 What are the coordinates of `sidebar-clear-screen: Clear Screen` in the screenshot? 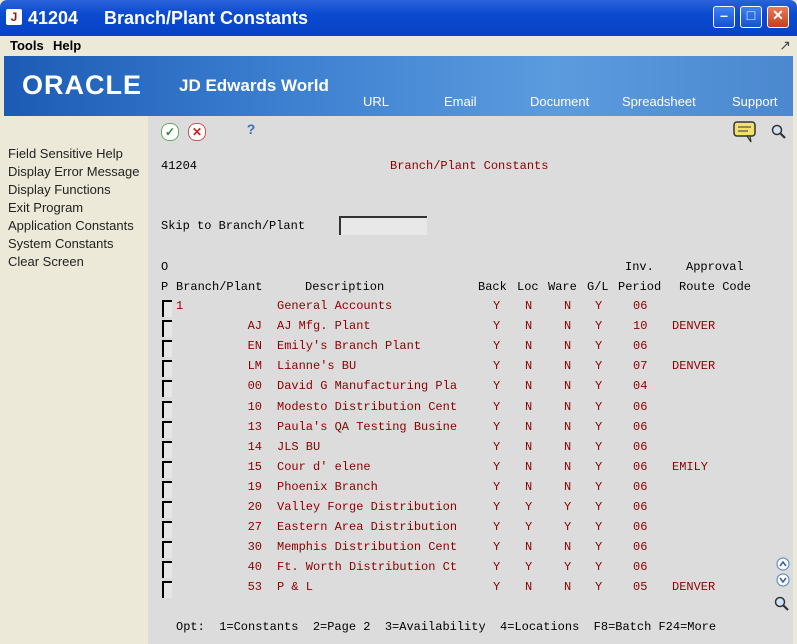 It's located at (76, 262).